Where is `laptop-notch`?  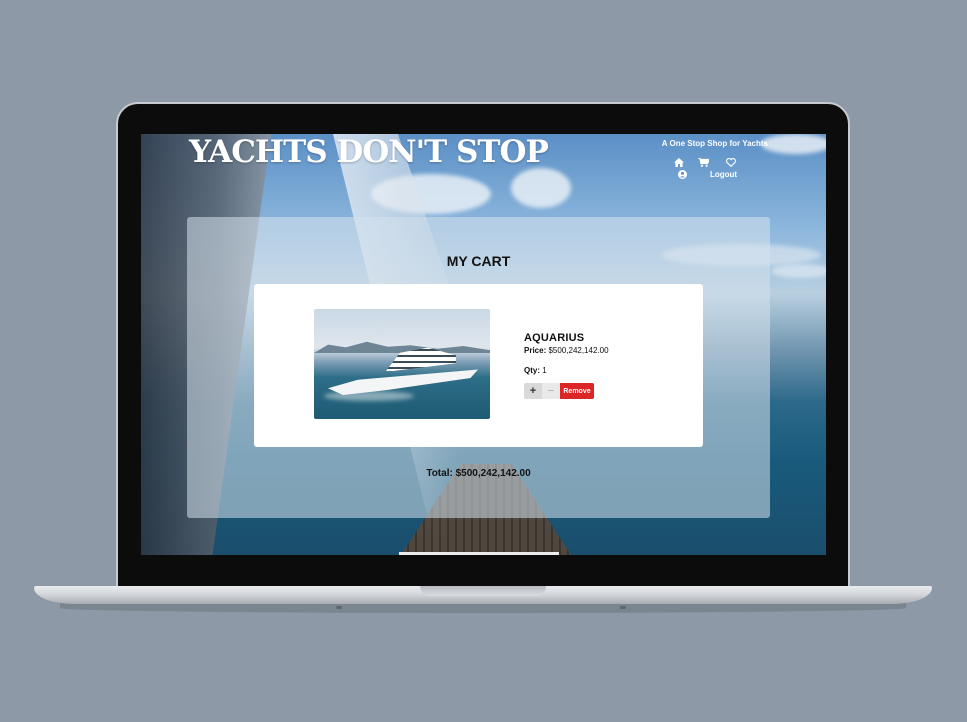 laptop-notch is located at coordinates (483, 591).